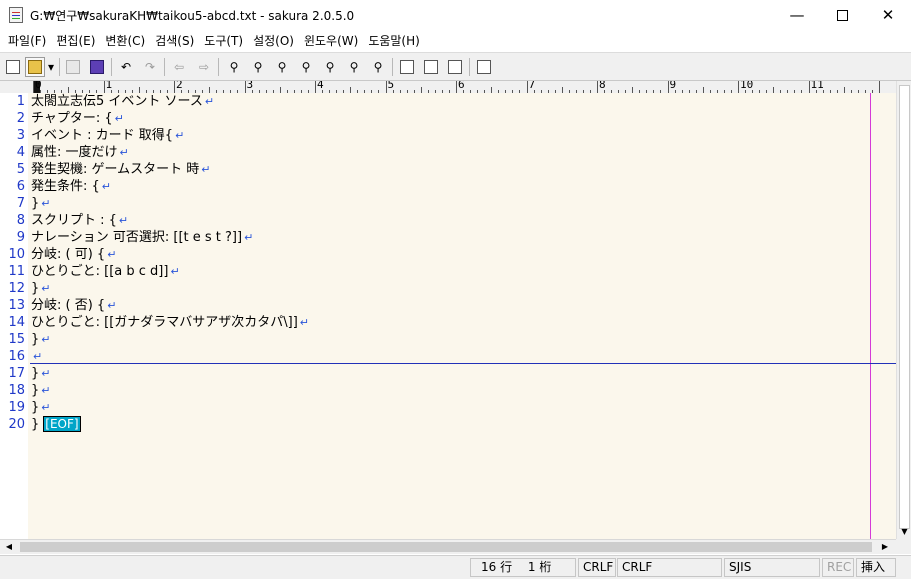 This screenshot has width=911, height=579. I want to click on scroll-left-arrow-icon: ◀, so click(9, 547).